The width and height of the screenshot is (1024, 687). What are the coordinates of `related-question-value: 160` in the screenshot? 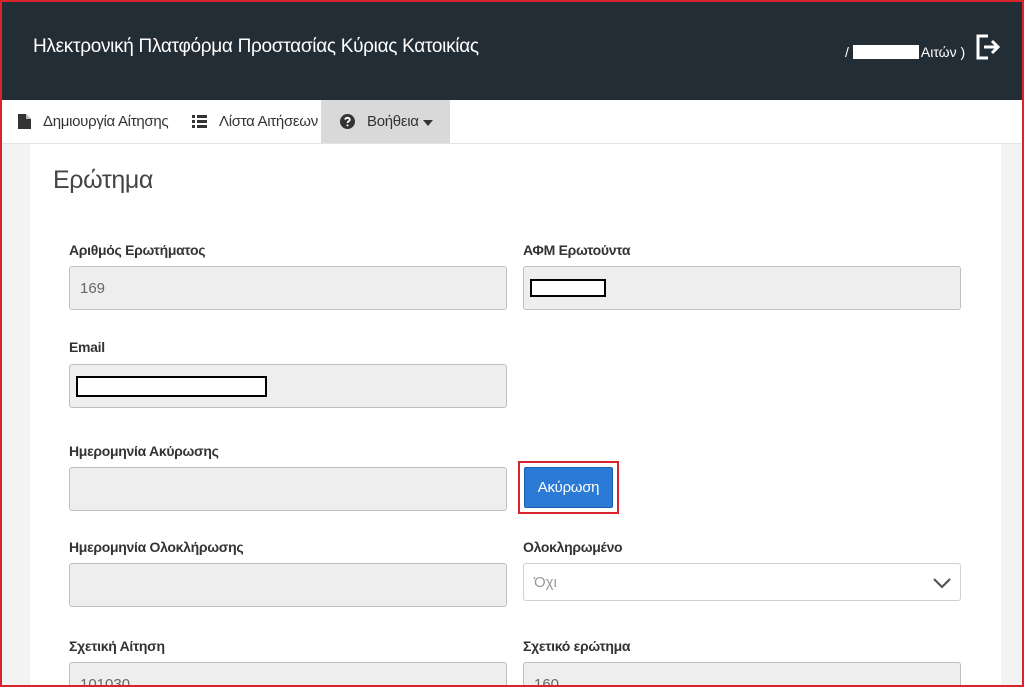 It's located at (547, 681).